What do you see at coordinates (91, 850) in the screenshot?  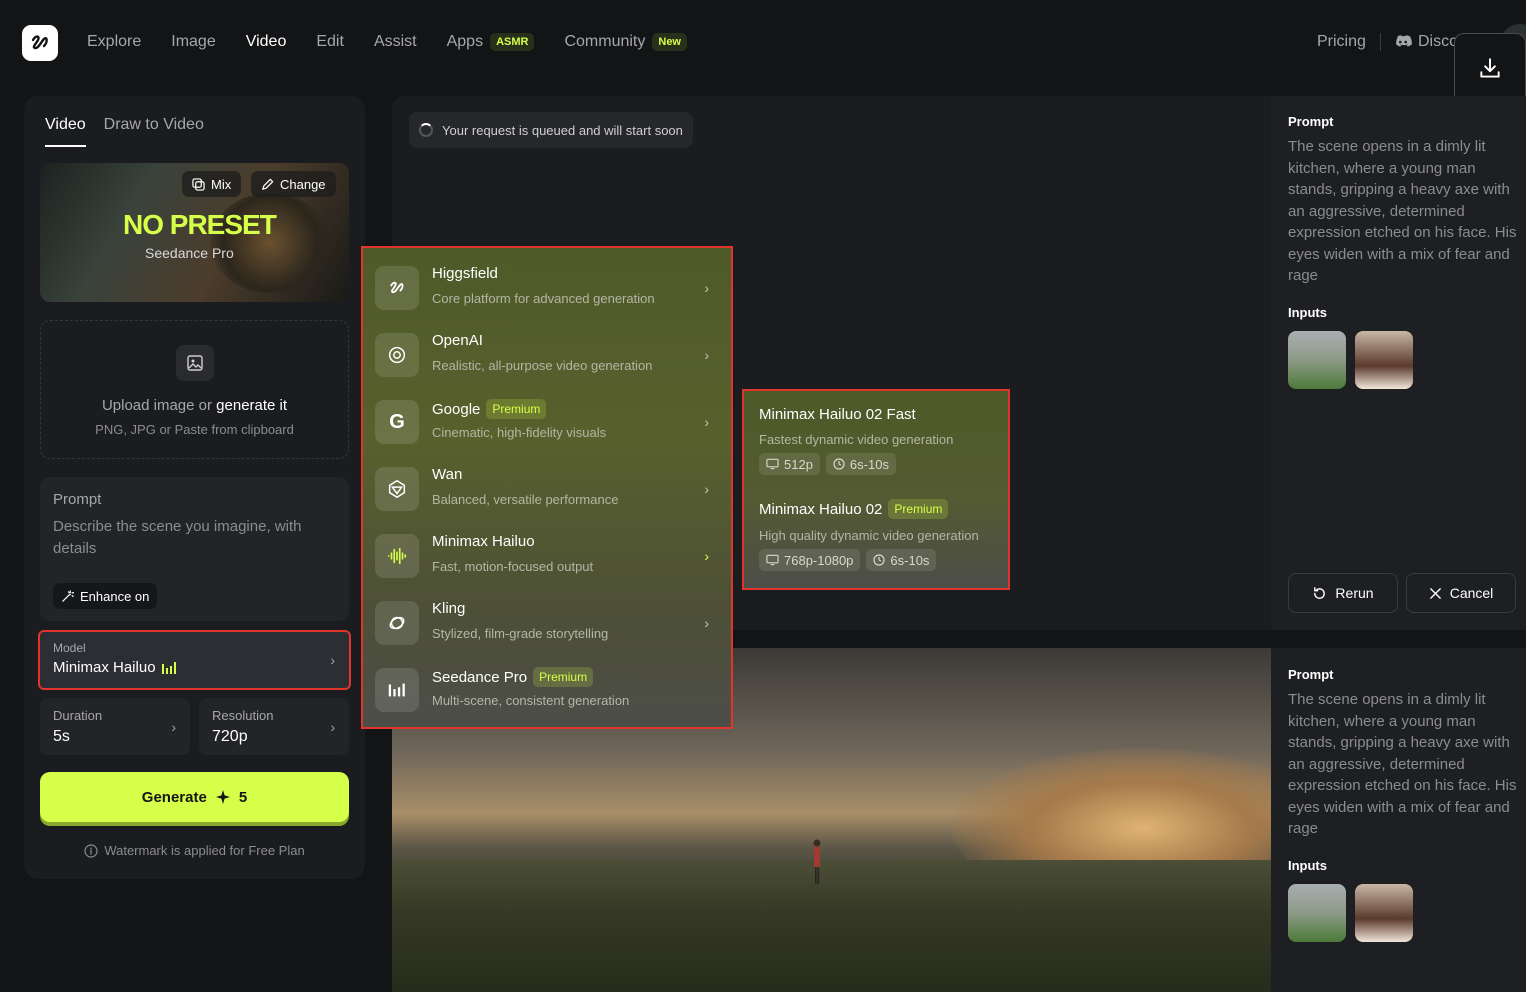 I see `info-icon` at bounding box center [91, 850].